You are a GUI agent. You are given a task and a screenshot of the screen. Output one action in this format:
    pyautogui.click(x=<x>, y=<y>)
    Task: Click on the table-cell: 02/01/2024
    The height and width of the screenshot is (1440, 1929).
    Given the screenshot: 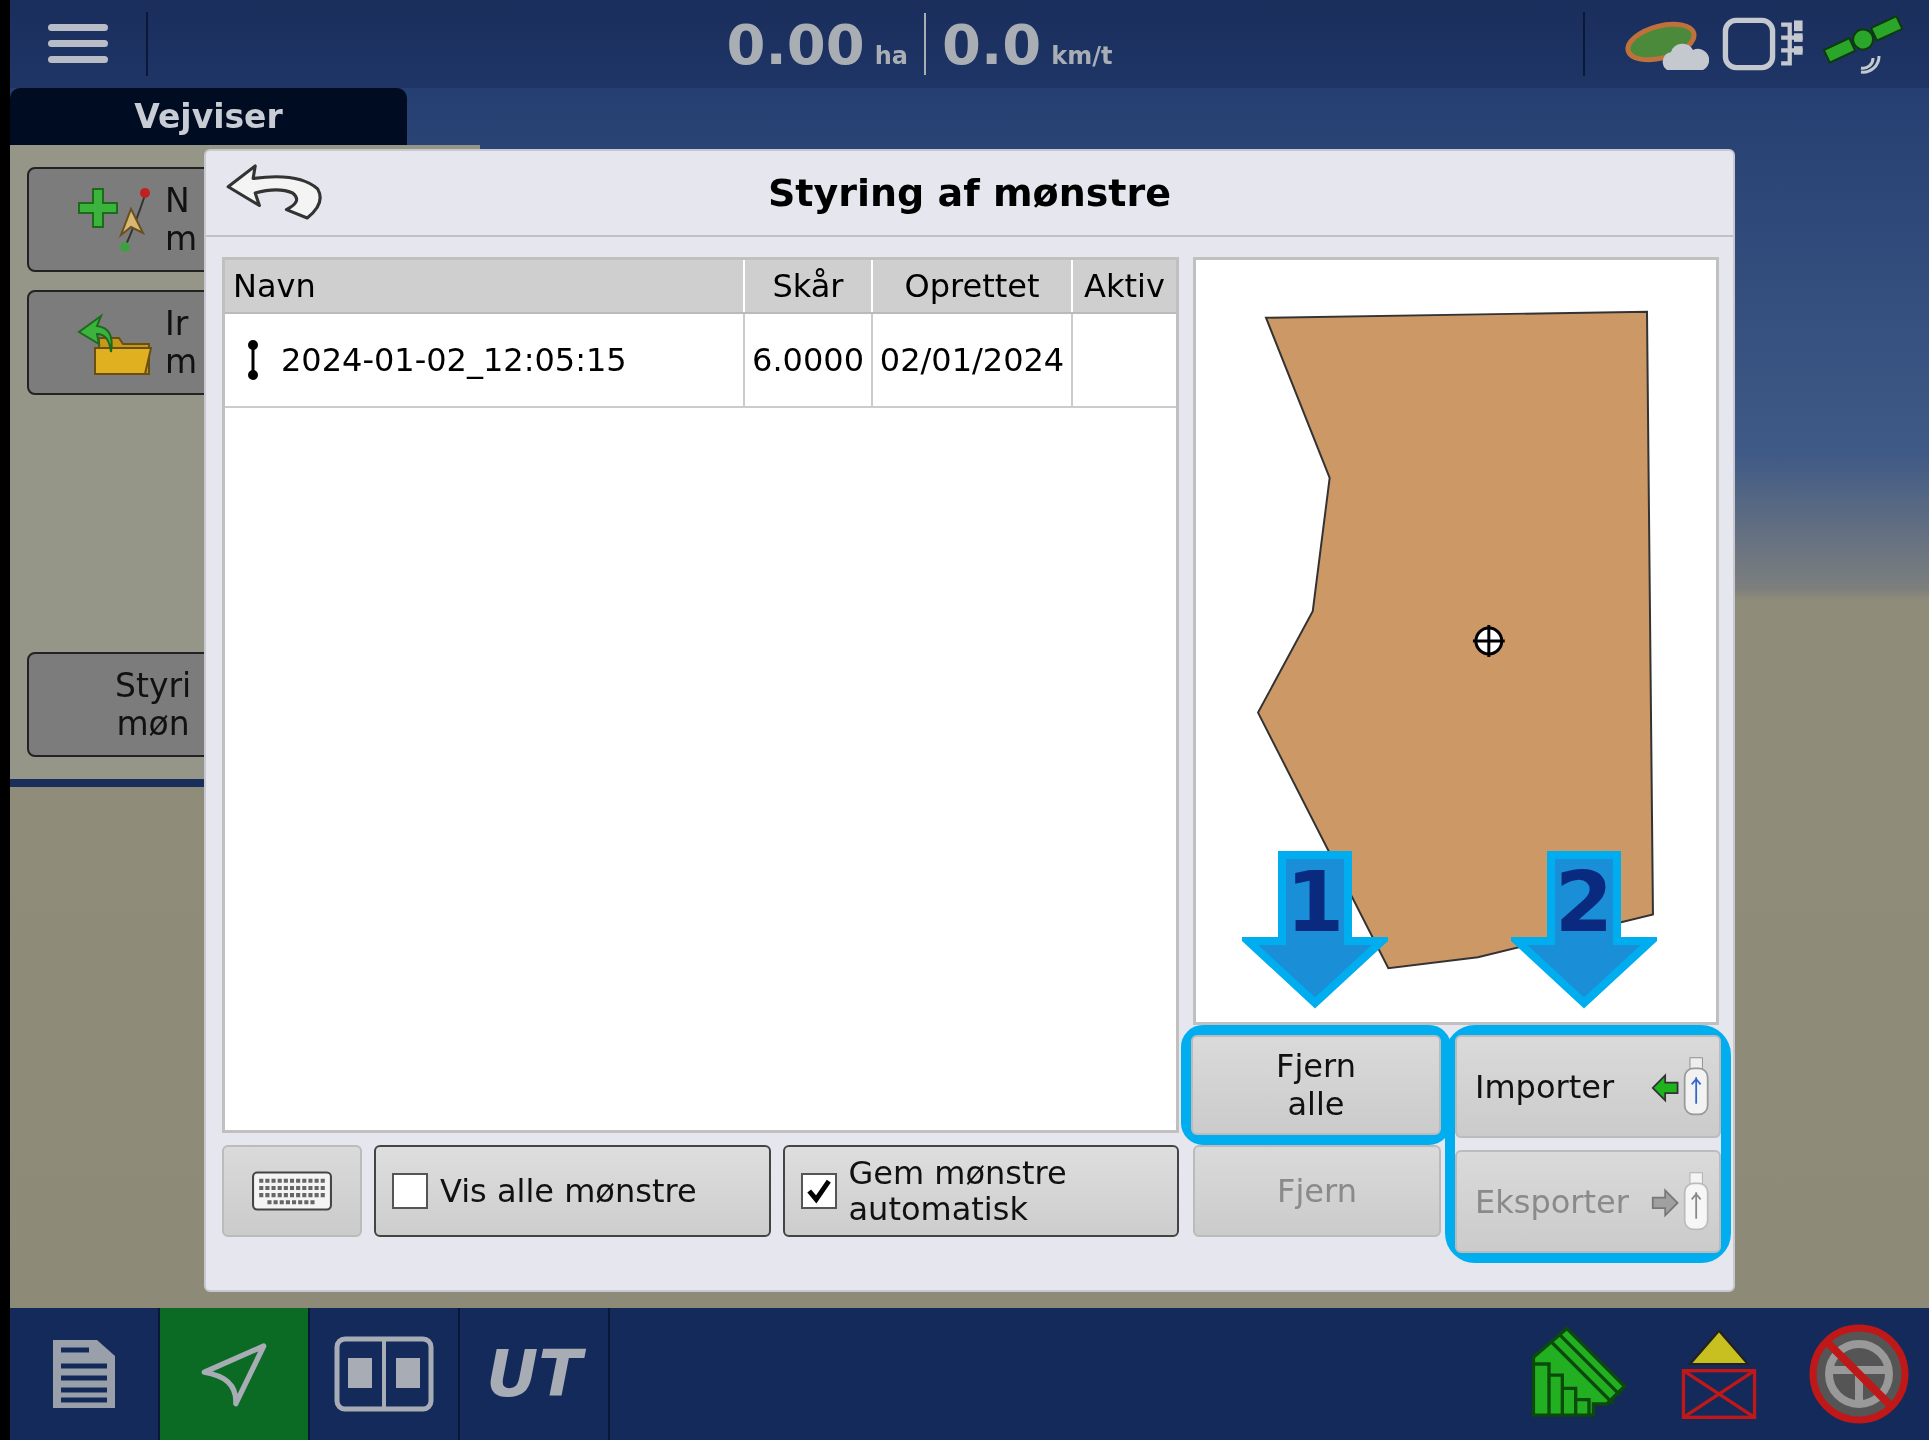 What is the action you would take?
    pyautogui.click(x=973, y=360)
    